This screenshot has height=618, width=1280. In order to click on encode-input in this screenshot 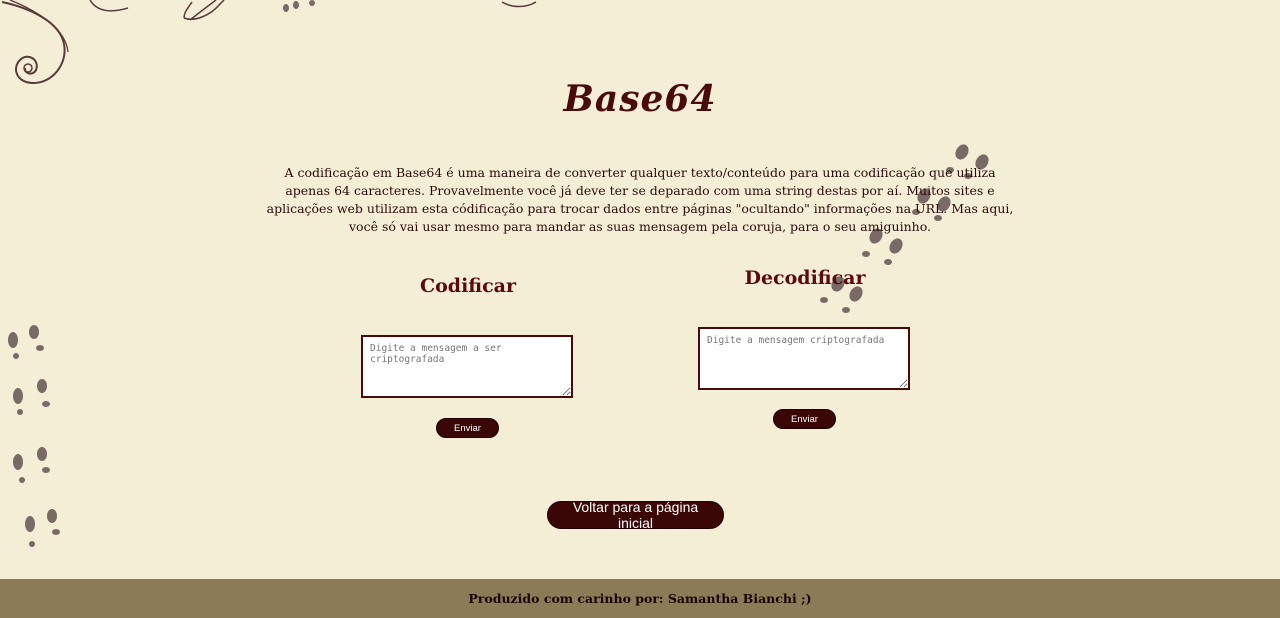, I will do `click(467, 366)`.